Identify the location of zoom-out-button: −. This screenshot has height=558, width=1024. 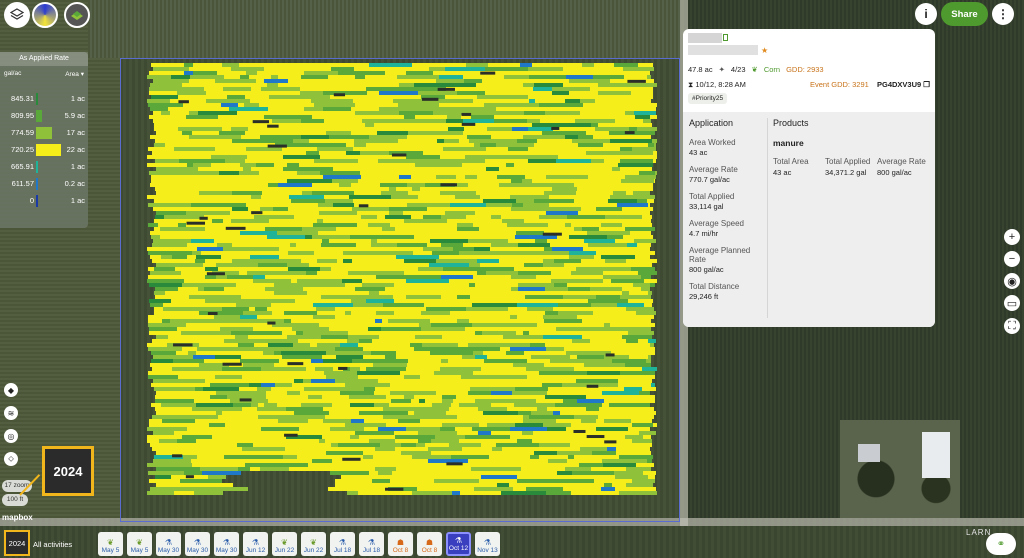
(1012, 259).